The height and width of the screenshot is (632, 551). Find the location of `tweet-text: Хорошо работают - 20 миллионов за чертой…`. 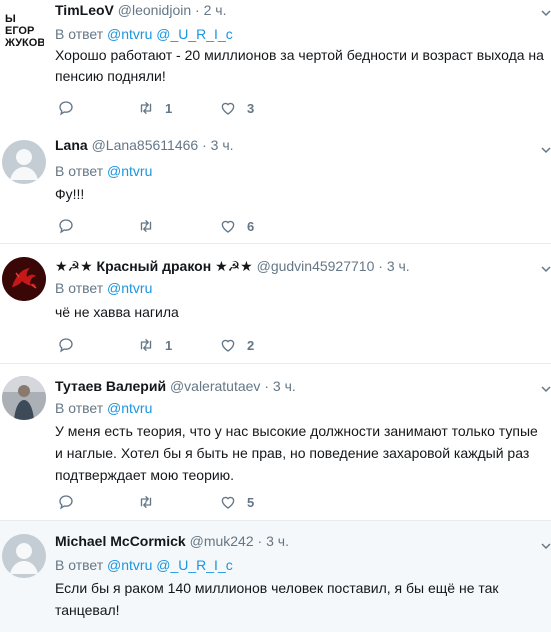

tweet-text: Хорошо работают - 20 миллионов за чертой… is located at coordinates (299, 65).